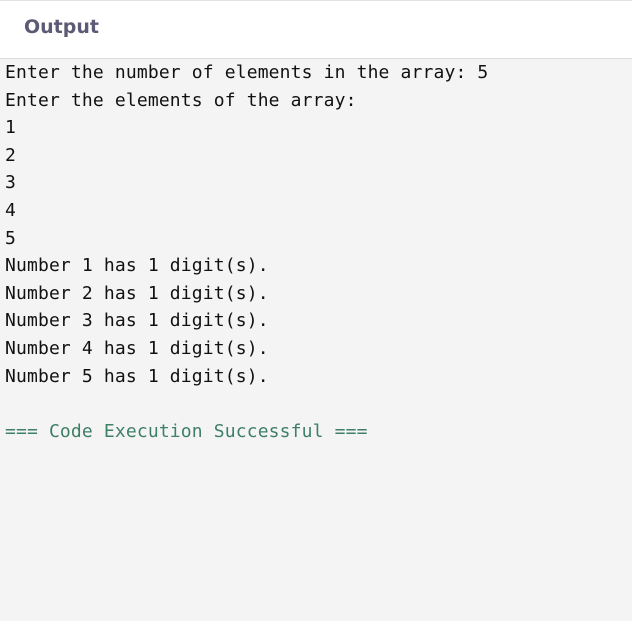 The width and height of the screenshot is (632, 621). I want to click on console-line: Number 2 has 1 digit(s)., so click(137, 293).